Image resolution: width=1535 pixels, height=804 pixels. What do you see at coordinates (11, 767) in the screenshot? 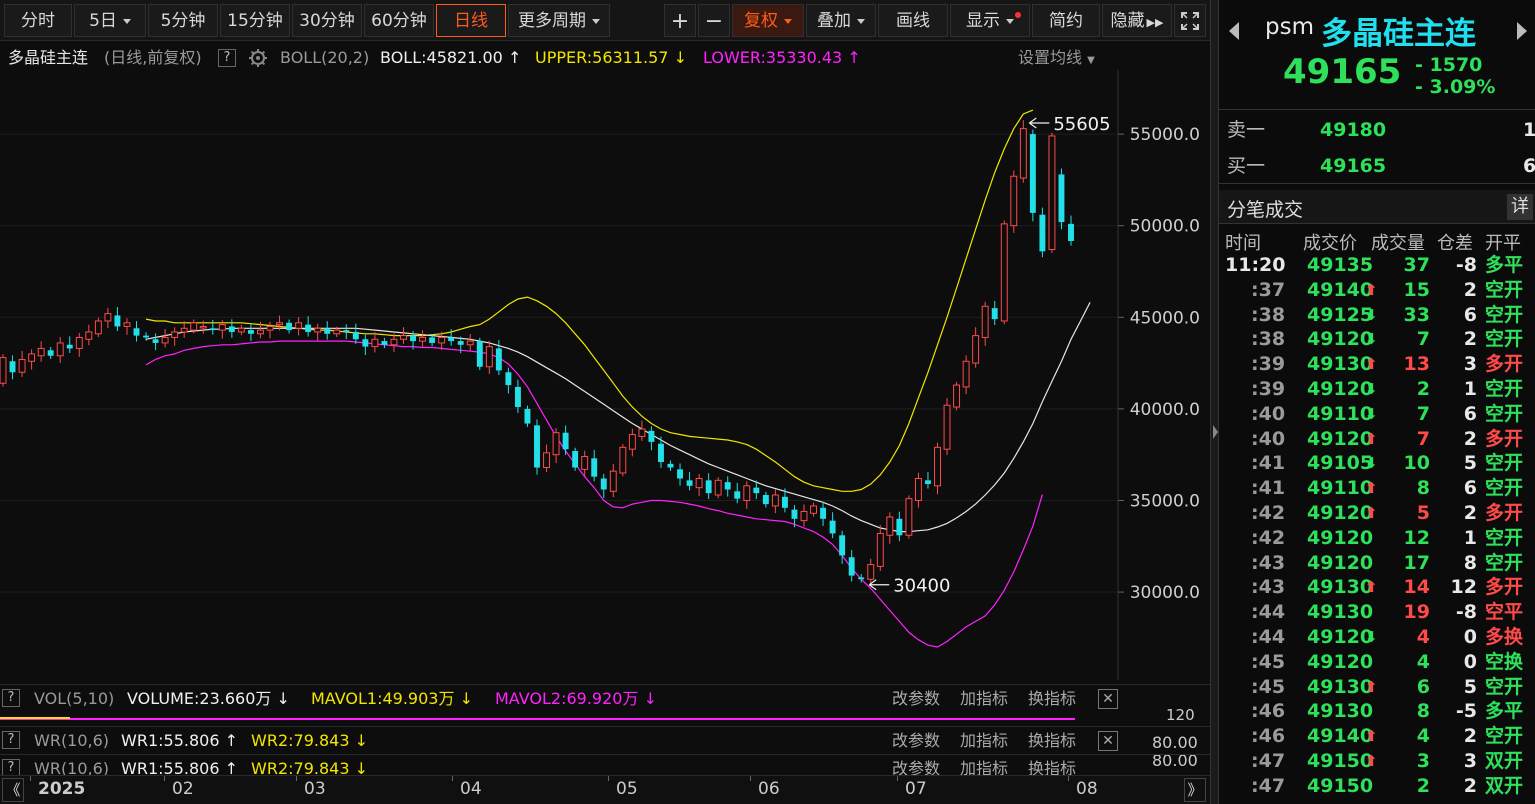
I see `wr2-help-button: ?` at bounding box center [11, 767].